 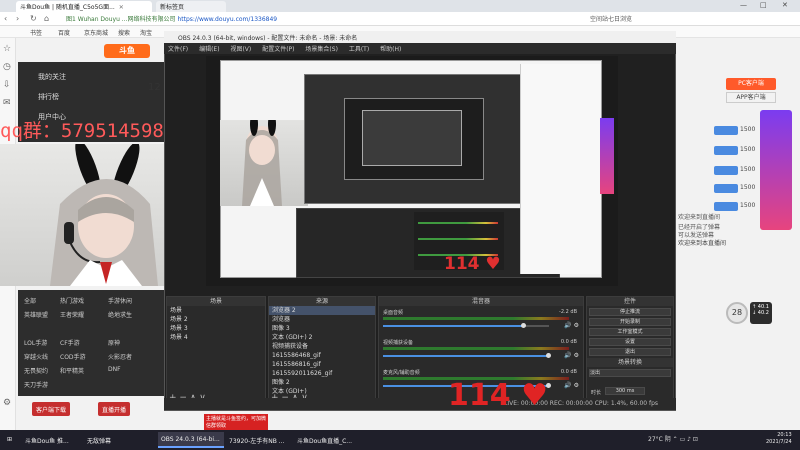 I want to click on nav-item: LOL手游, so click(x=35, y=342).